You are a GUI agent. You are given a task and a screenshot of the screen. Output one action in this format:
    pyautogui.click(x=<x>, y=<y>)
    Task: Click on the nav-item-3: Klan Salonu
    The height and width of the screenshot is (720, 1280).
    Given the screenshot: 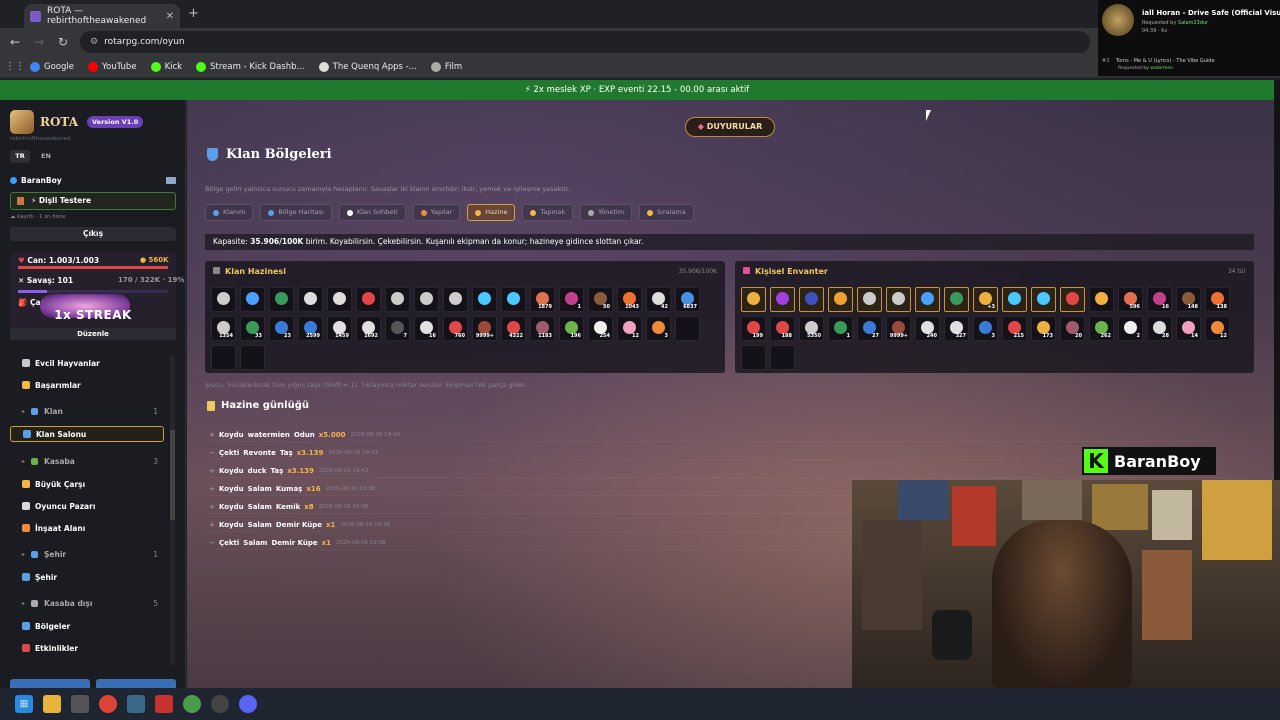 What is the action you would take?
    pyautogui.click(x=87, y=434)
    